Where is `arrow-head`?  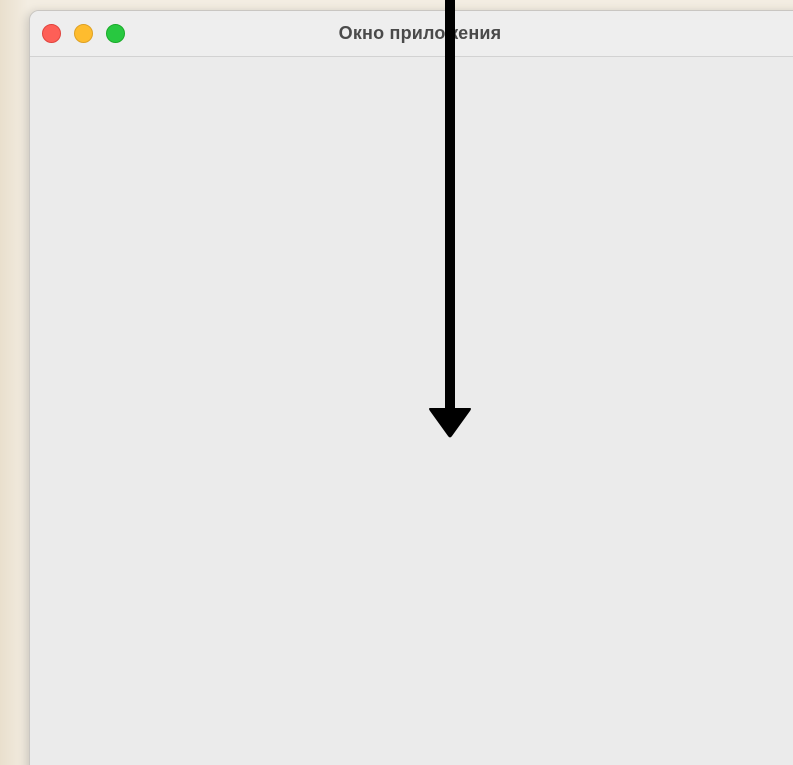
arrow-head is located at coordinates (450, 423).